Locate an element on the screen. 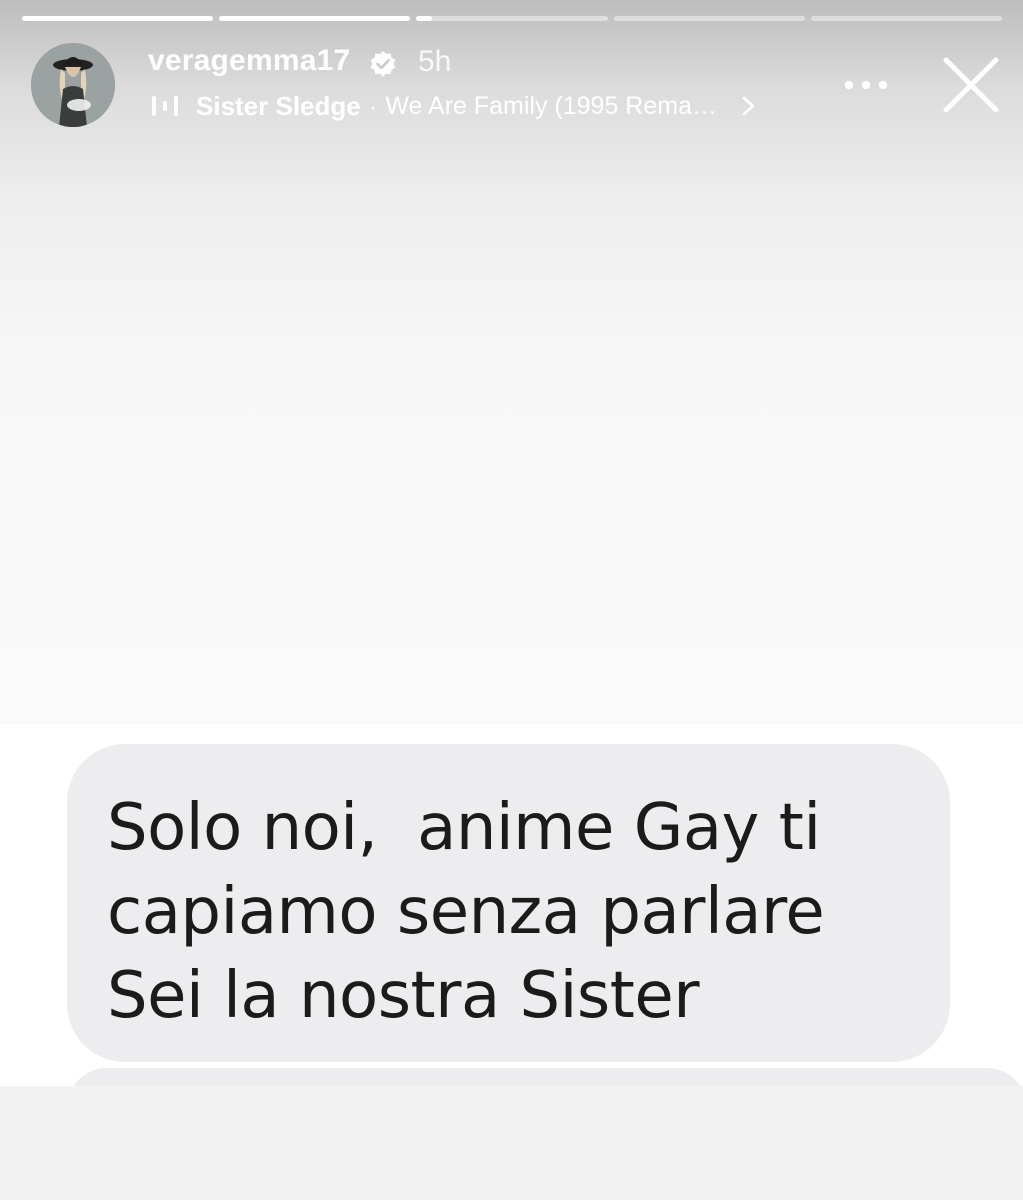 This screenshot has width=1023, height=1200. profile-avatar-image is located at coordinates (73, 85).